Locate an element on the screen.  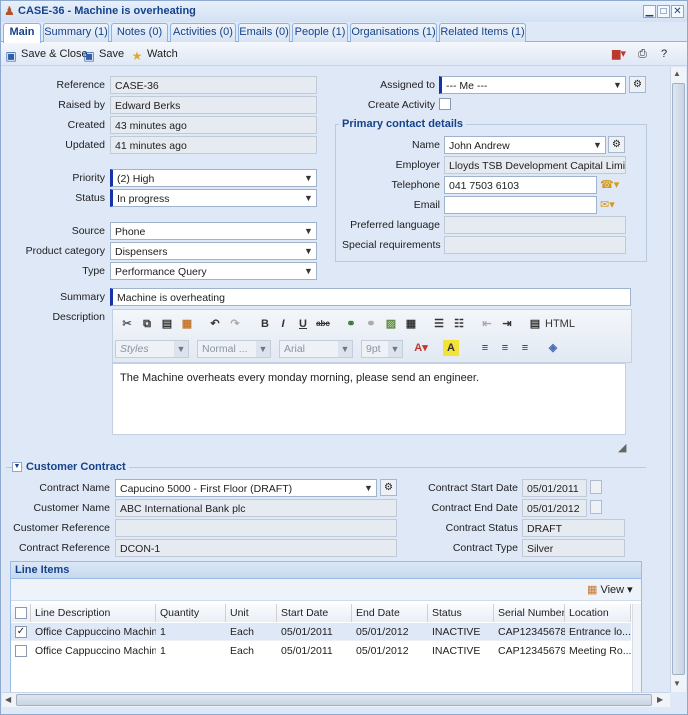
row-checkbox is located at coordinates (21, 651).